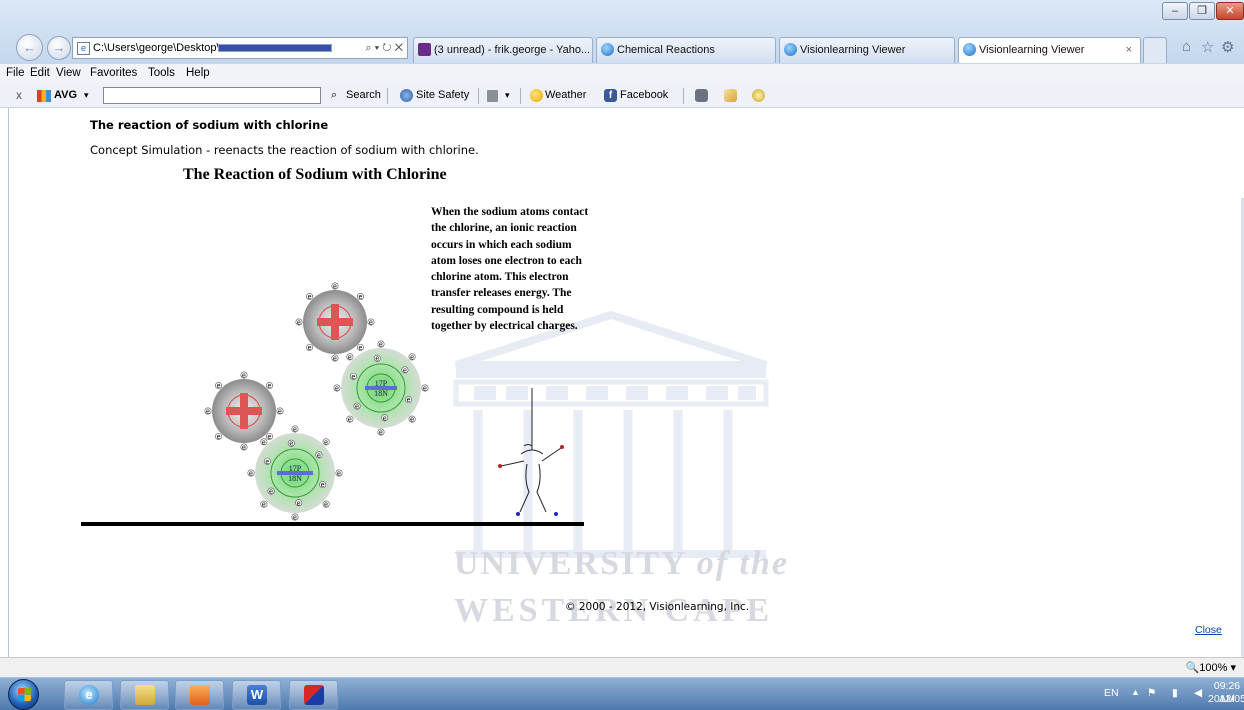  Describe the element at coordinates (1175, 693) in the screenshot. I see `network-icon: ▮` at that location.